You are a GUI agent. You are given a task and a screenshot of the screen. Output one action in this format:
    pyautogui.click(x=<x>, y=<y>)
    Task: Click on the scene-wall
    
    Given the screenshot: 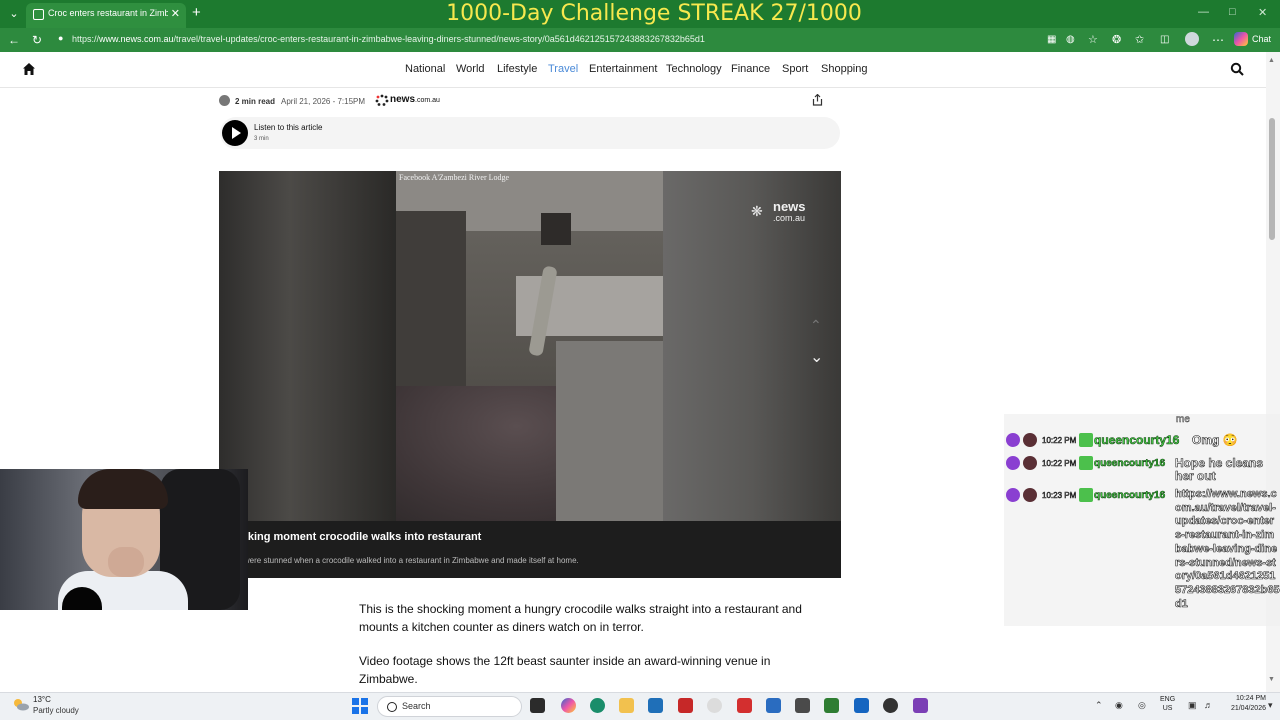 What is the action you would take?
    pyautogui.click(x=431, y=311)
    